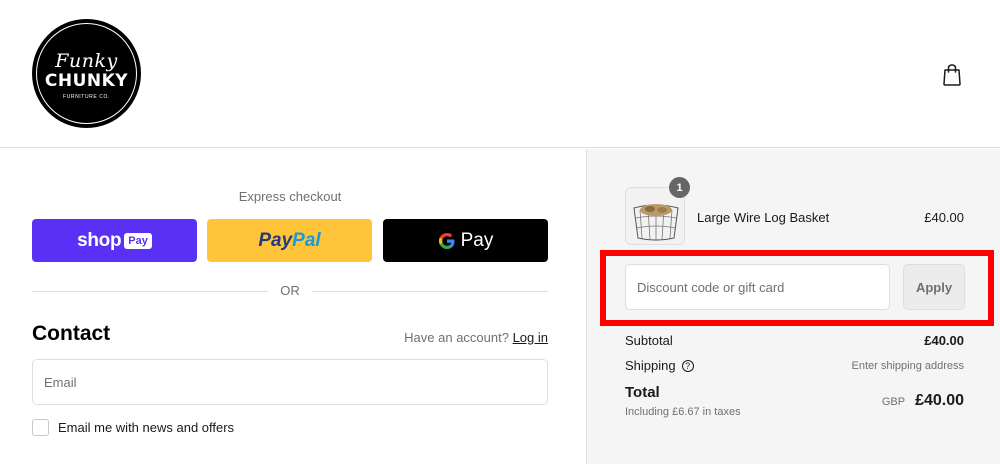  I want to click on shop-pay-button: shop Pay, so click(114, 240).